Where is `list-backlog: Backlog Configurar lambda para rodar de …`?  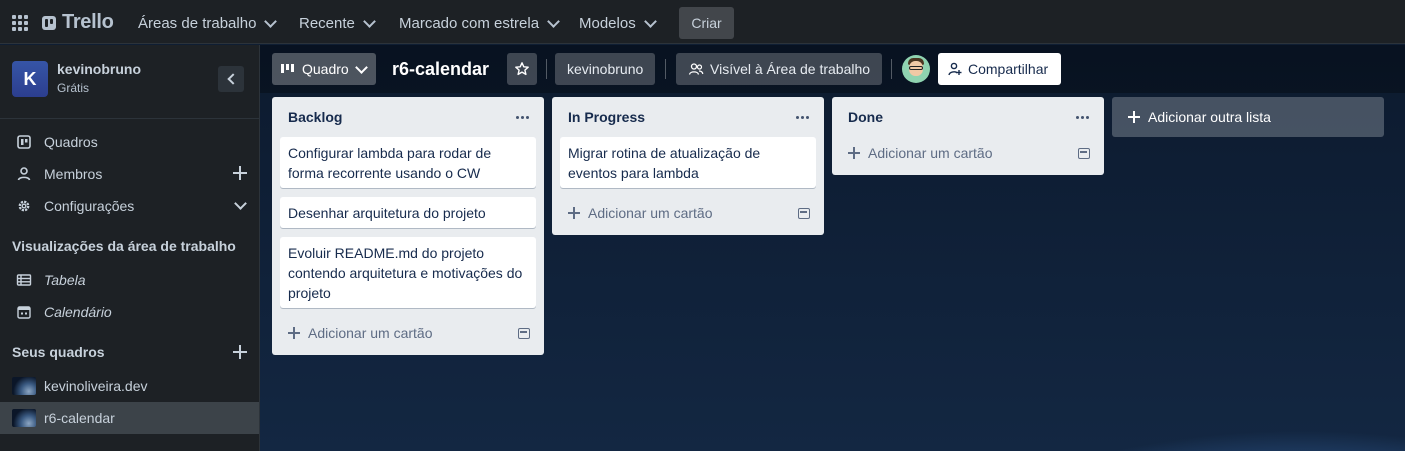 list-backlog: Backlog Configurar lambda para rodar de … is located at coordinates (408, 226).